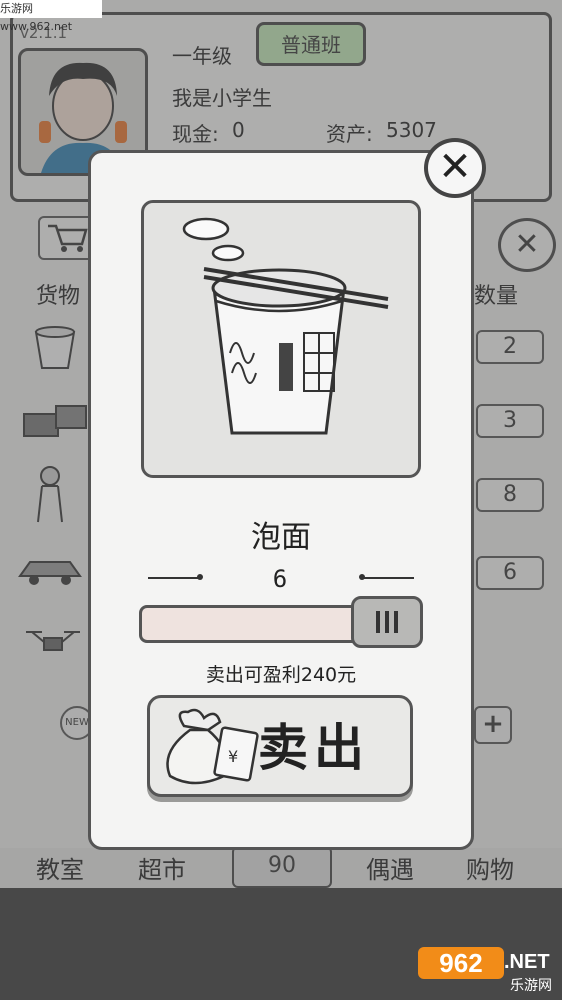 The image size is (562, 1000). I want to click on money-bag-icon: ¥, so click(212, 746).